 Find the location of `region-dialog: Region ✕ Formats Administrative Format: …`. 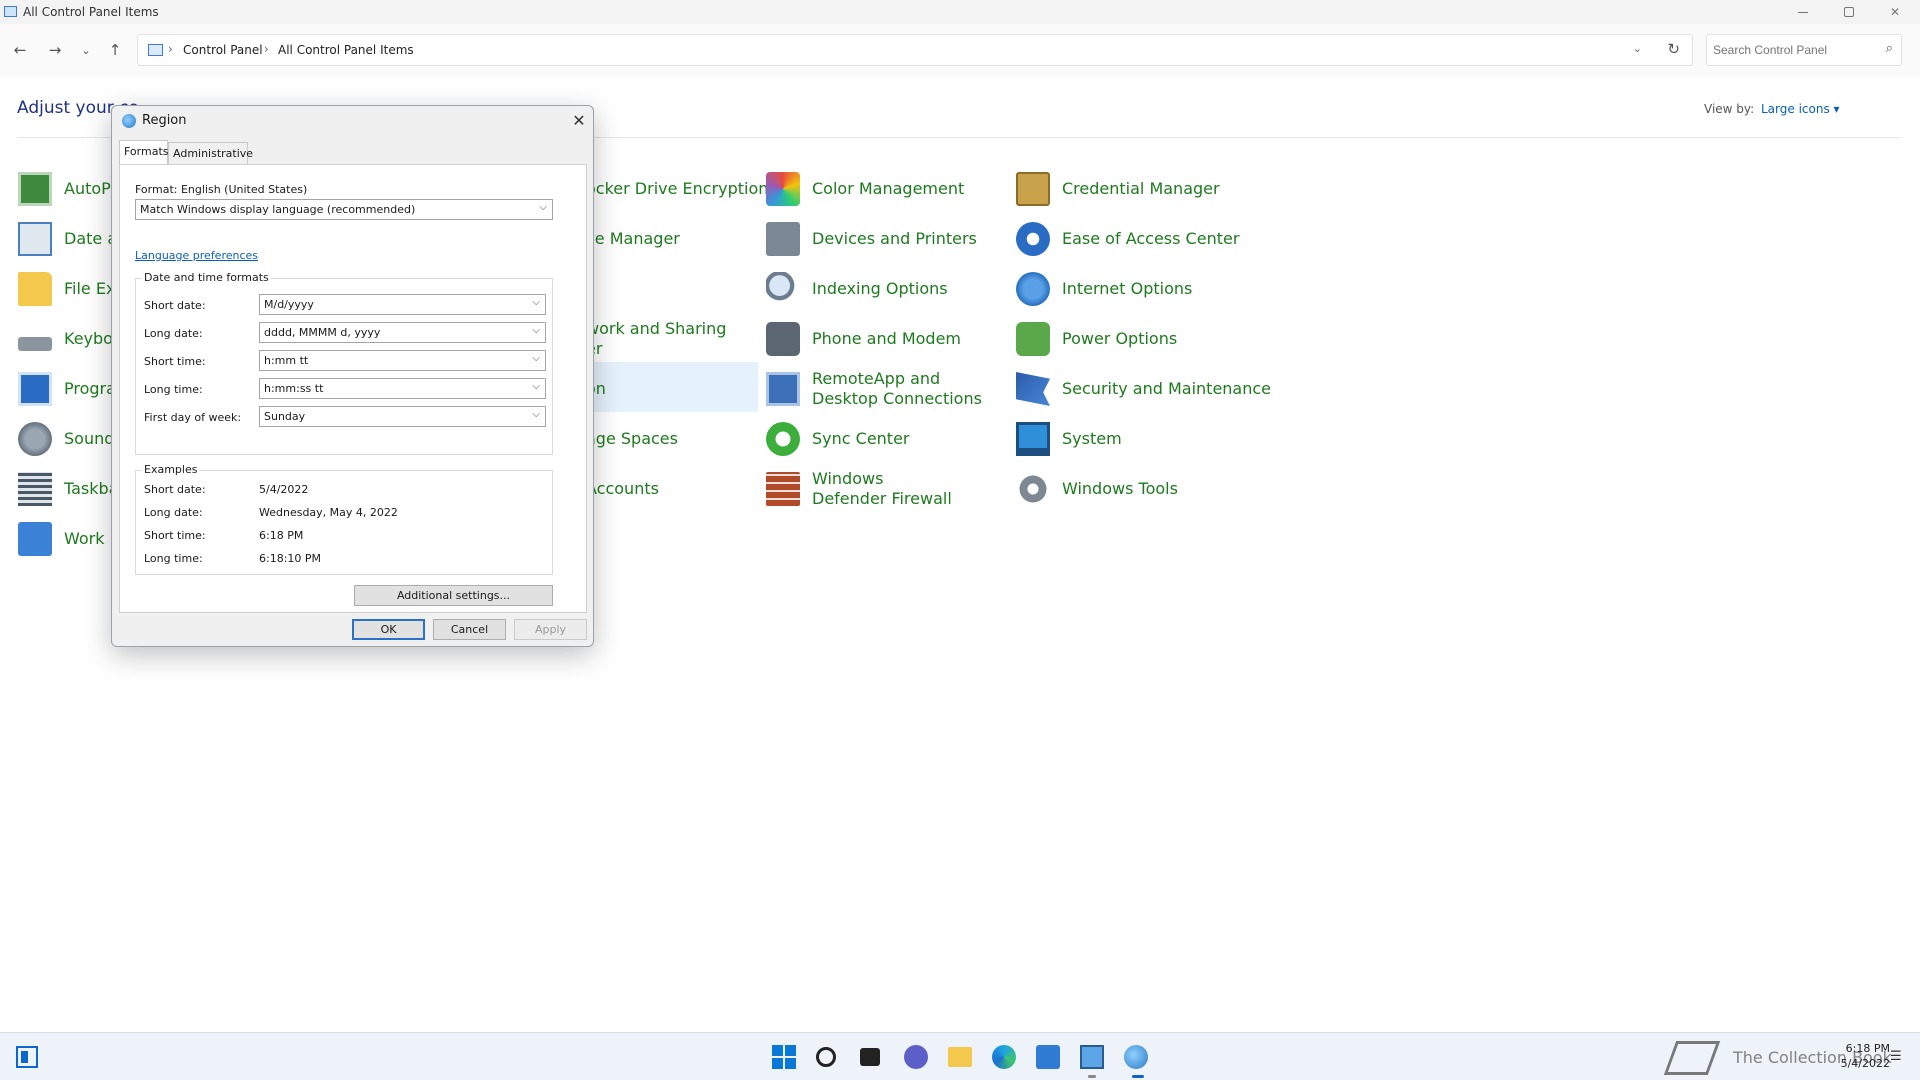

region-dialog: Region ✕ Formats Administrative Format: … is located at coordinates (352, 376).